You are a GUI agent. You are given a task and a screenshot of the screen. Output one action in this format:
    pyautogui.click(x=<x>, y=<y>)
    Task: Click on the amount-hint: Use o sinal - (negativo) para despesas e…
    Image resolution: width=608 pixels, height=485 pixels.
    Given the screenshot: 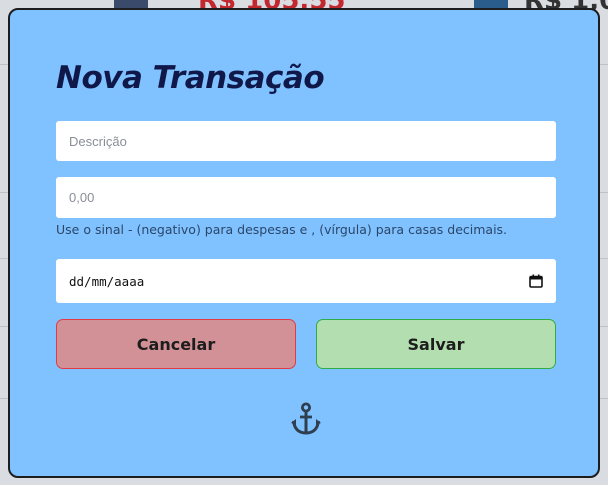 What is the action you would take?
    pyautogui.click(x=282, y=229)
    